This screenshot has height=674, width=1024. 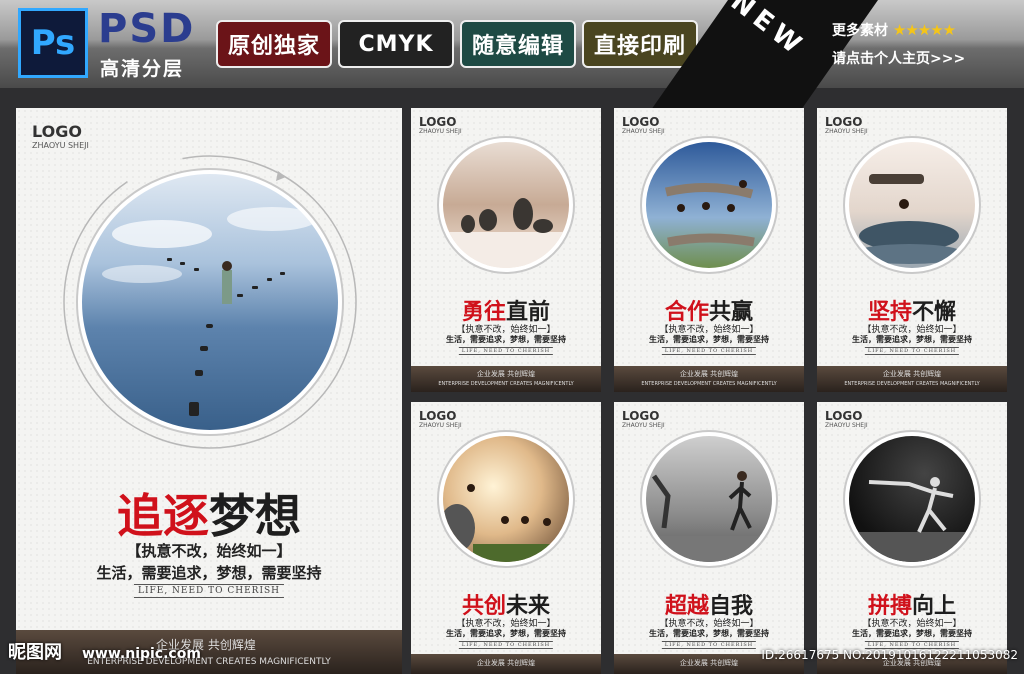 What do you see at coordinates (924, 30) in the screenshot?
I see `star-rating-icon: ★★★★★` at bounding box center [924, 30].